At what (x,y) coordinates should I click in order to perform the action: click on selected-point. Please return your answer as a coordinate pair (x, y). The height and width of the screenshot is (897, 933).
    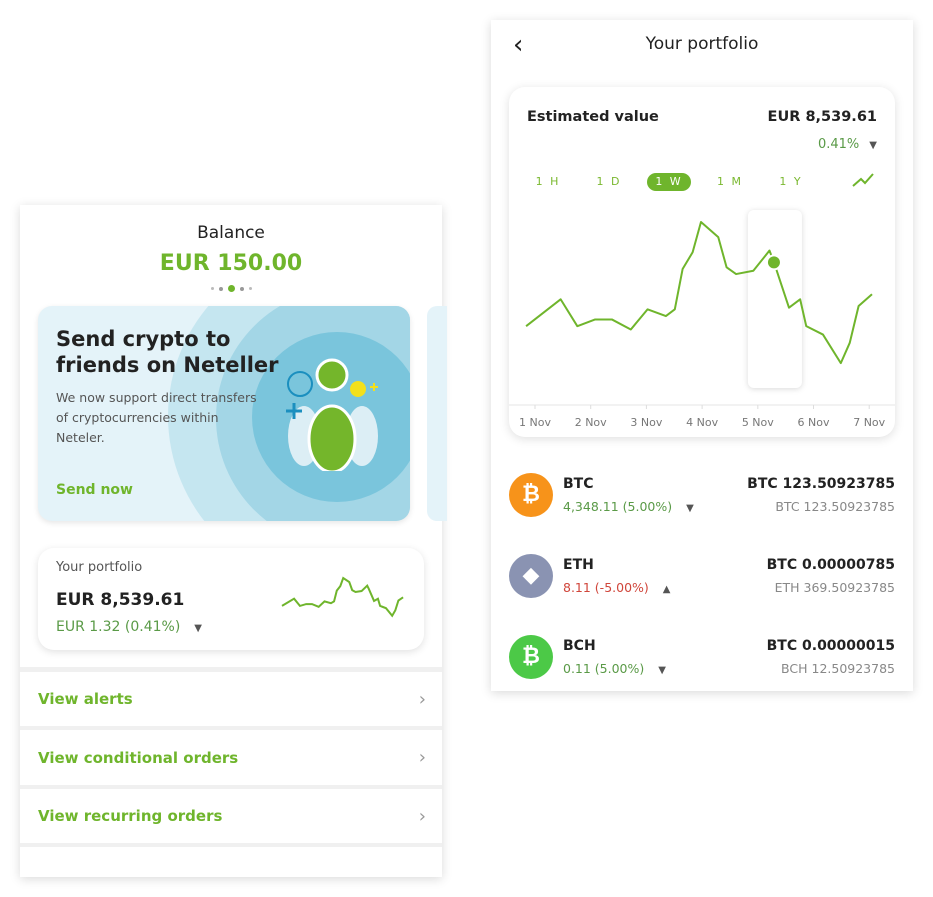
    Looking at the image, I should click on (773, 262).